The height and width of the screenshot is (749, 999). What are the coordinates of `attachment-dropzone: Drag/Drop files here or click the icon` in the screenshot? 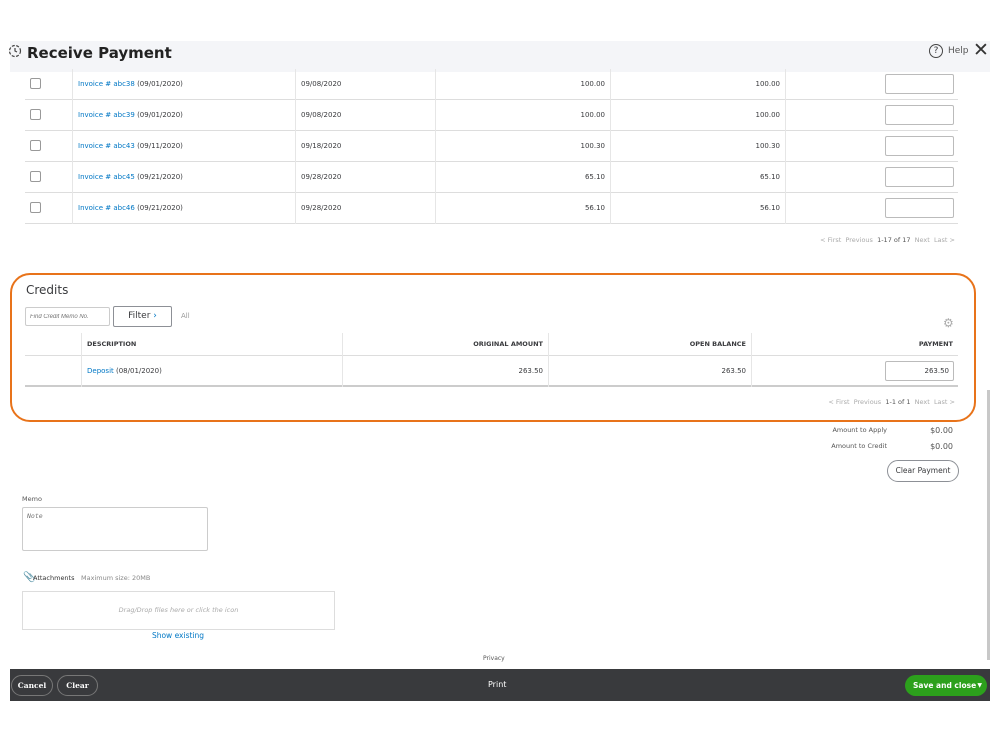 It's located at (178, 610).